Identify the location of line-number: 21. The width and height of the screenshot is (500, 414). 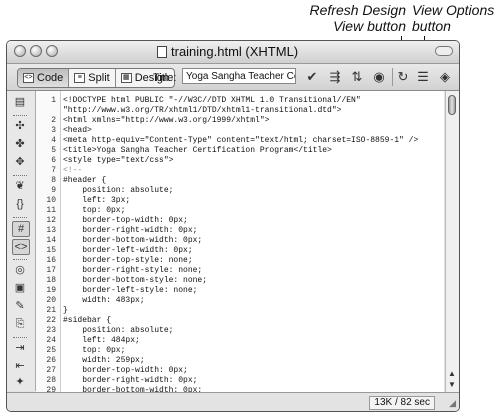
(51, 310).